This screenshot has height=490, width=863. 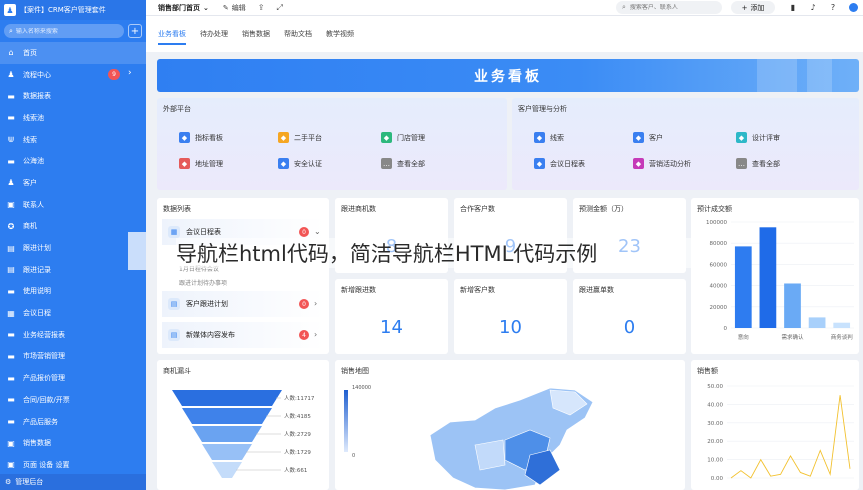 I want to click on platform-link: ◆ 会议日程表, so click(x=559, y=163).